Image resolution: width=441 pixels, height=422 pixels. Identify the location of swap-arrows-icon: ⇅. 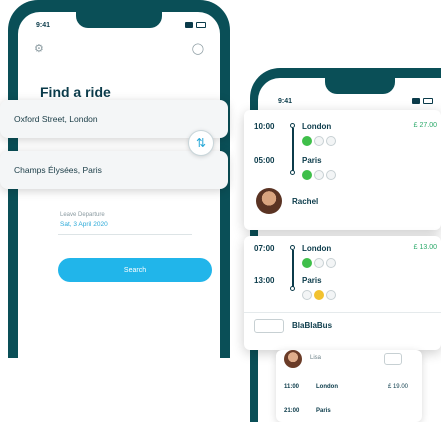
(201, 143).